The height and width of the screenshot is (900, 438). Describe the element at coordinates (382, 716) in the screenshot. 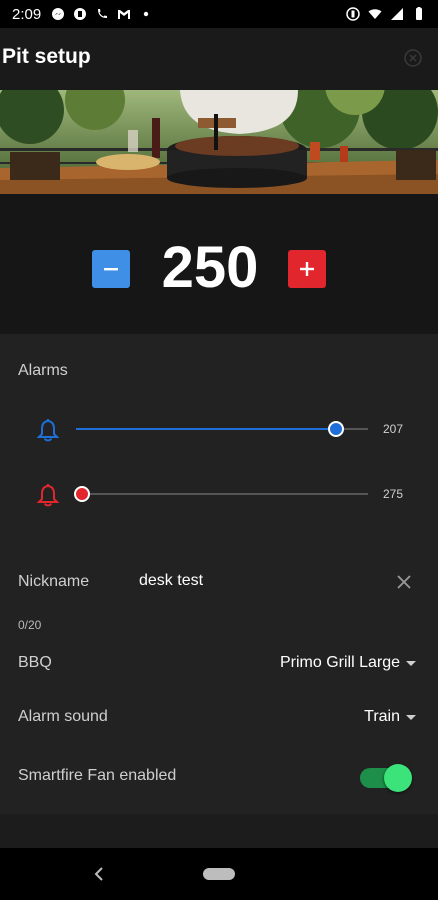

I see `alarm-sound-selected: Train` at that location.